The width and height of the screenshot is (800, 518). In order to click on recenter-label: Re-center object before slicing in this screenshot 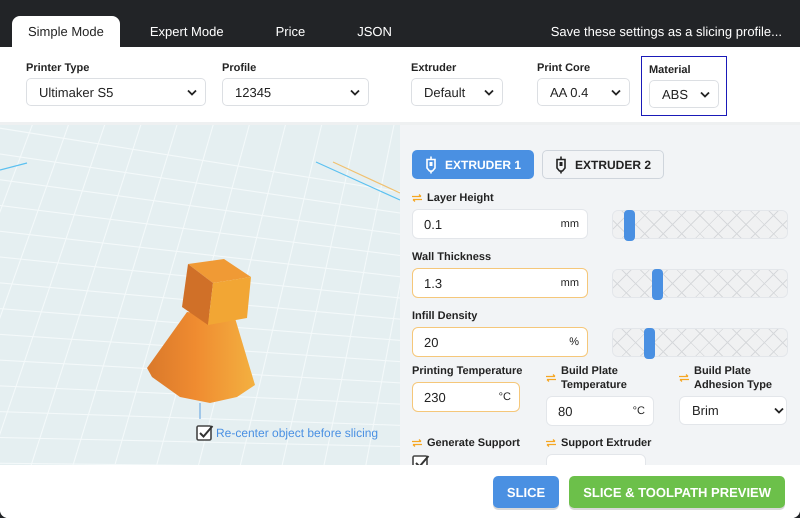, I will do `click(297, 433)`.